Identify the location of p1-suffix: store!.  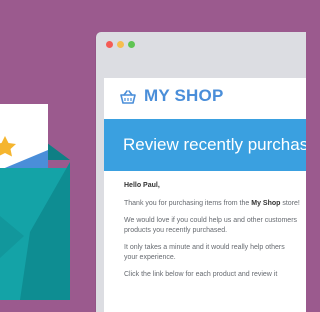
(290, 203).